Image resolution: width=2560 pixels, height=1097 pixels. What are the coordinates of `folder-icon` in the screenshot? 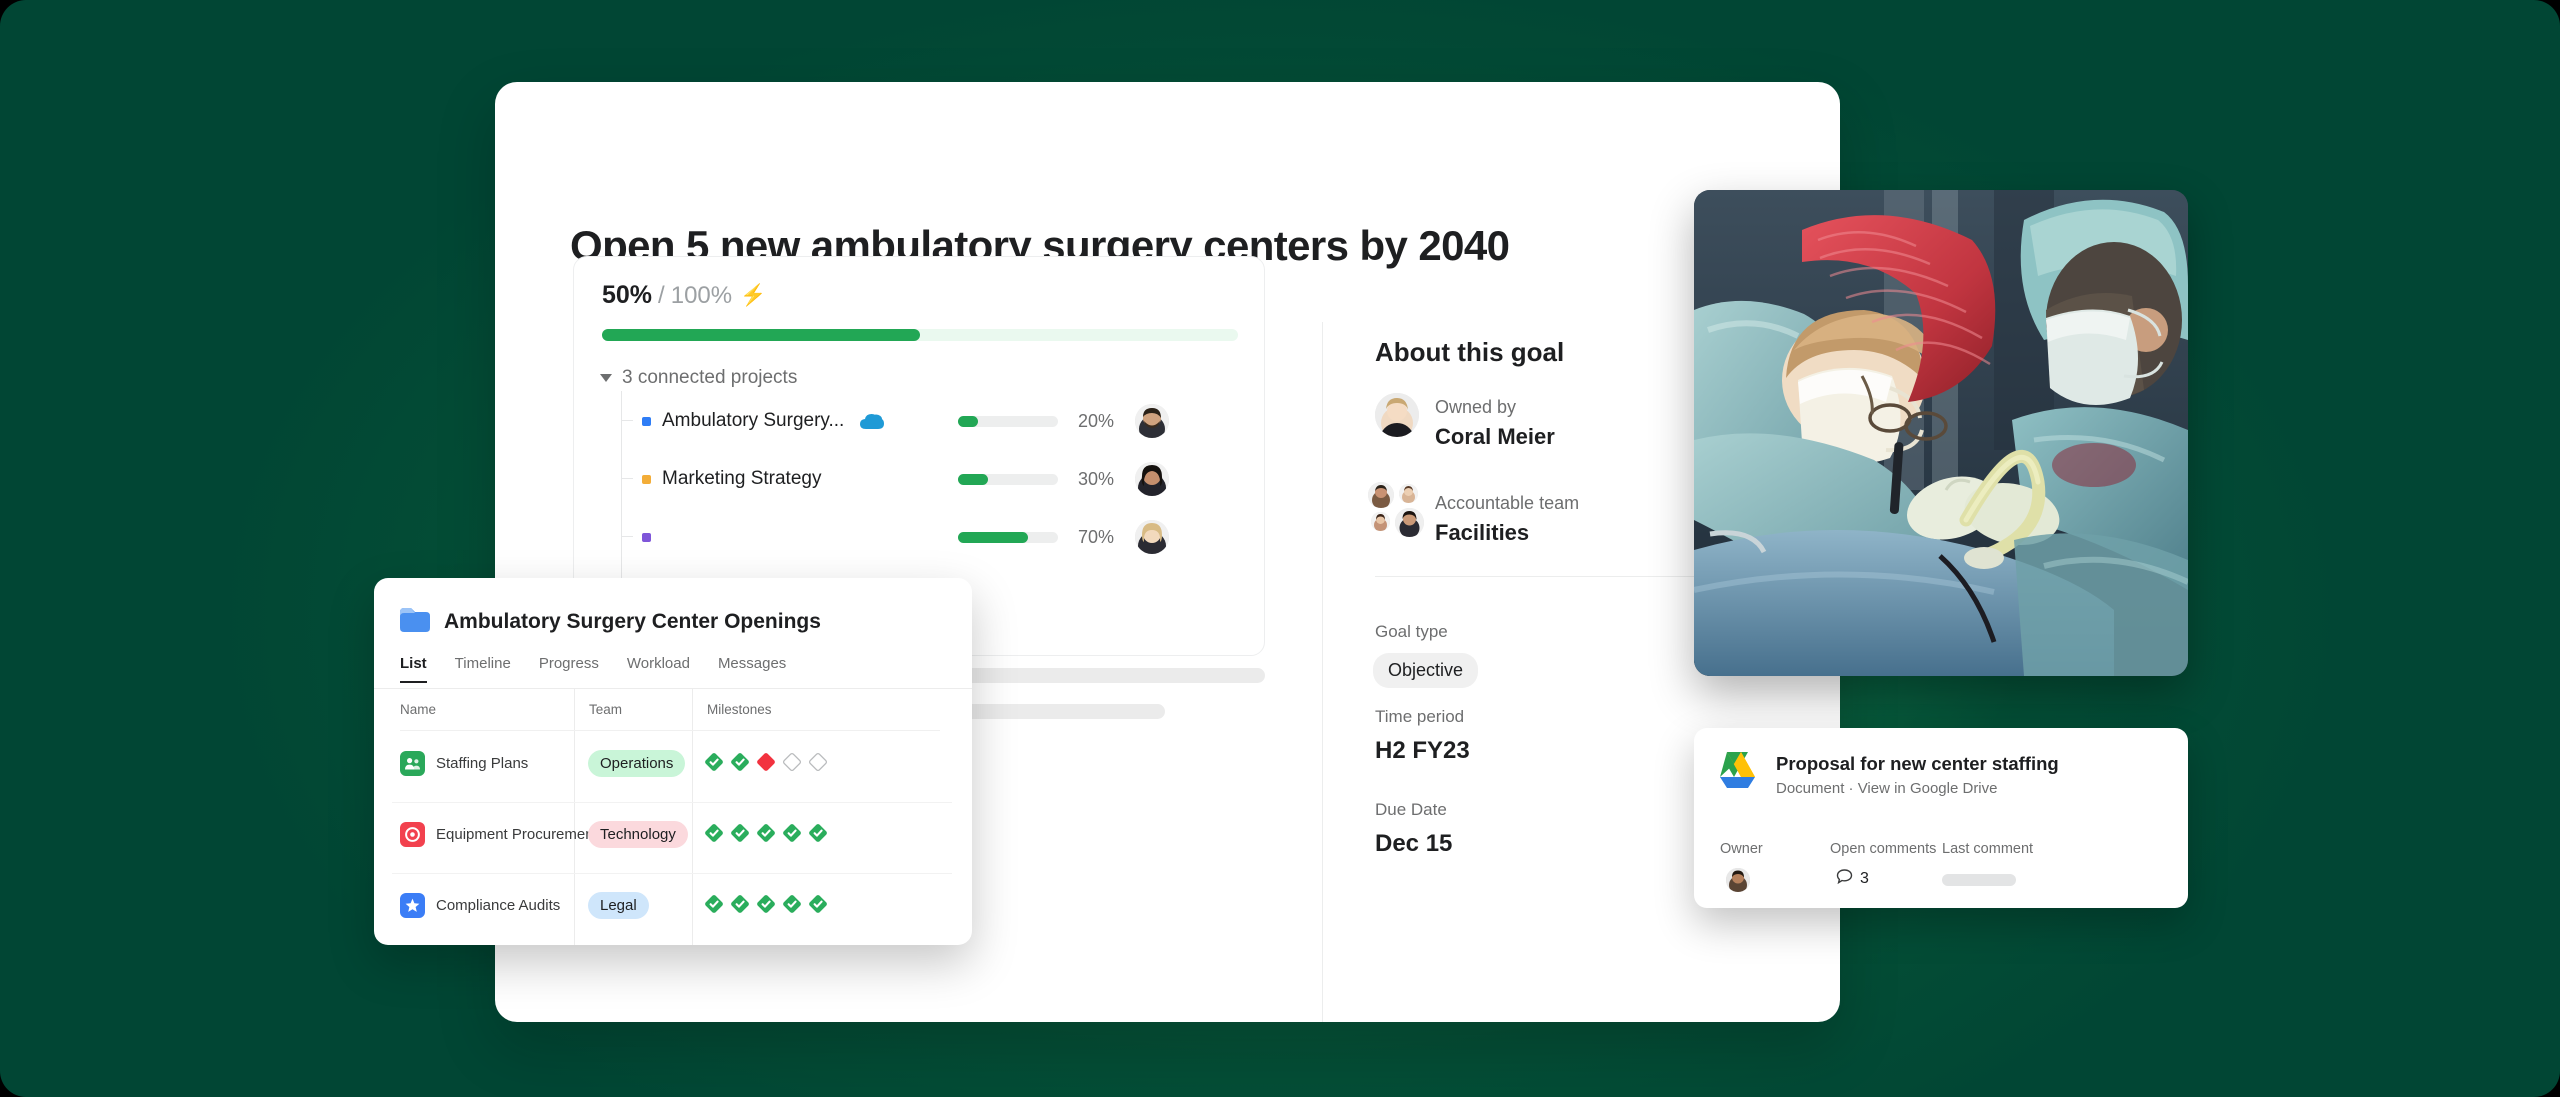 It's located at (415, 621).